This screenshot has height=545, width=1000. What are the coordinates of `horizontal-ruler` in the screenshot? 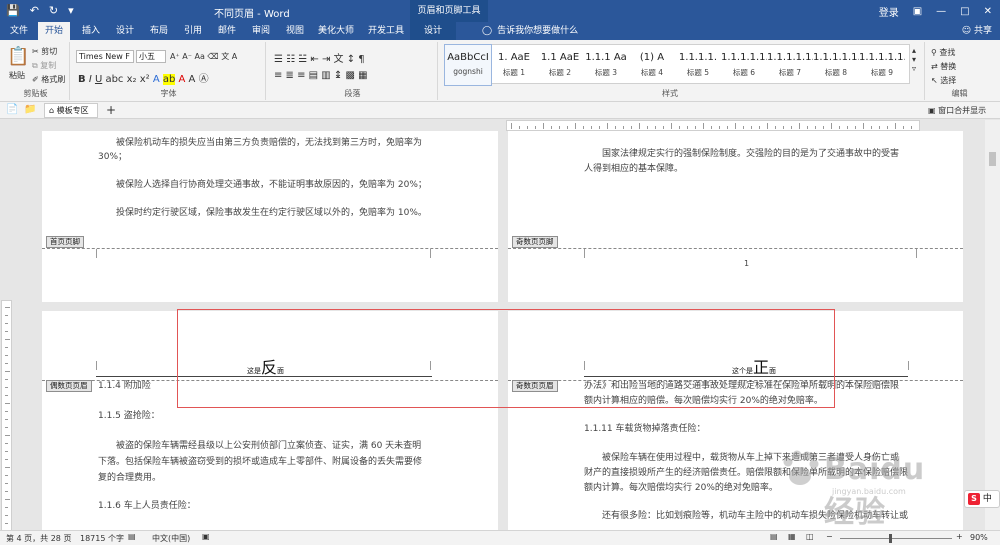 It's located at (713, 125).